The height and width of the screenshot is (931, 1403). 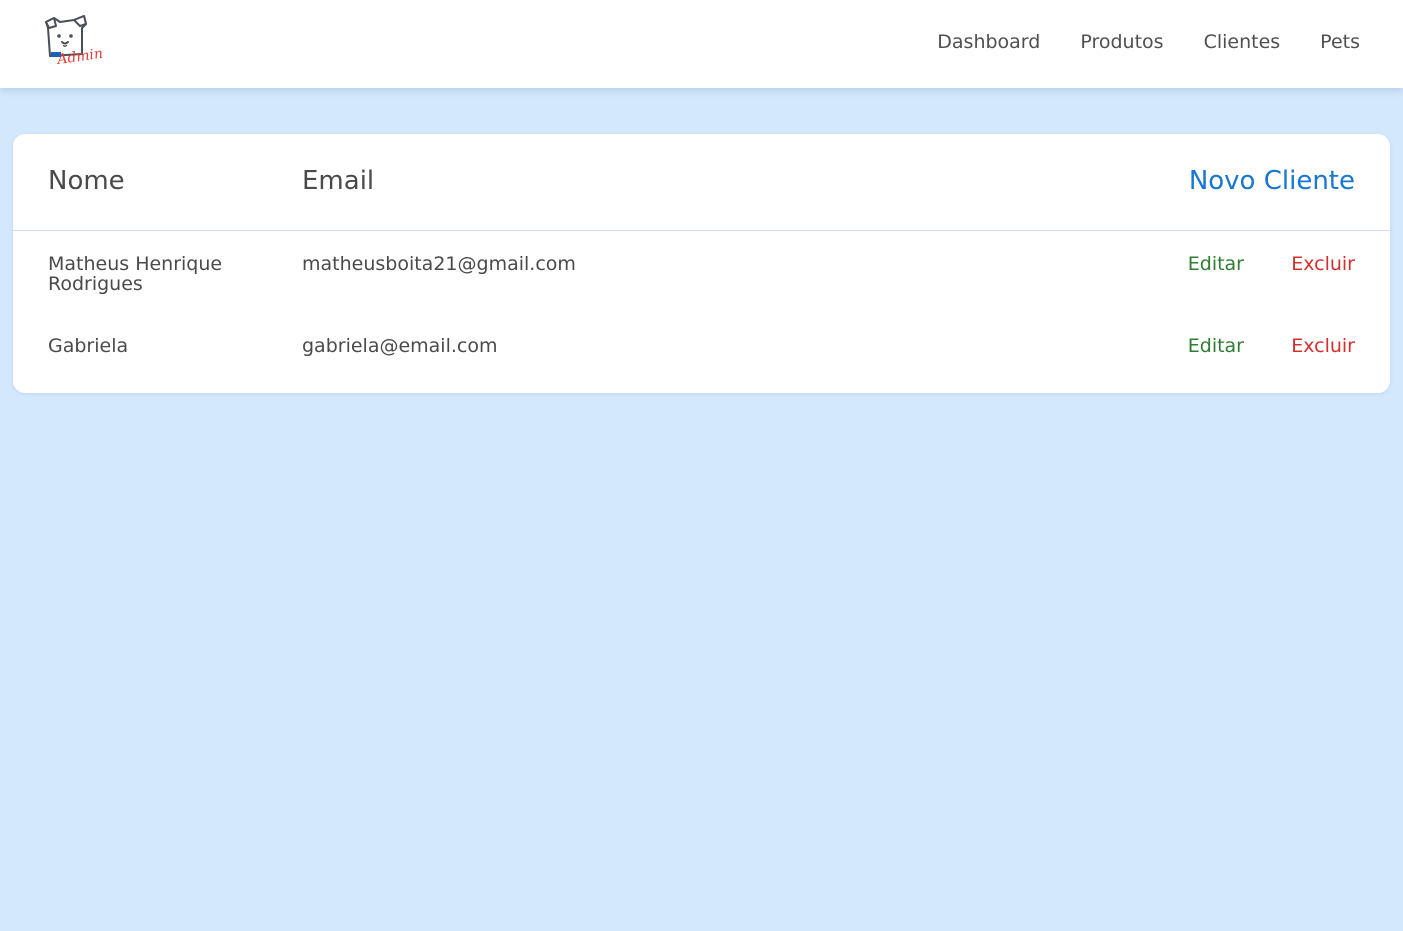 What do you see at coordinates (1340, 42) in the screenshot?
I see `nav-pets: Pets` at bounding box center [1340, 42].